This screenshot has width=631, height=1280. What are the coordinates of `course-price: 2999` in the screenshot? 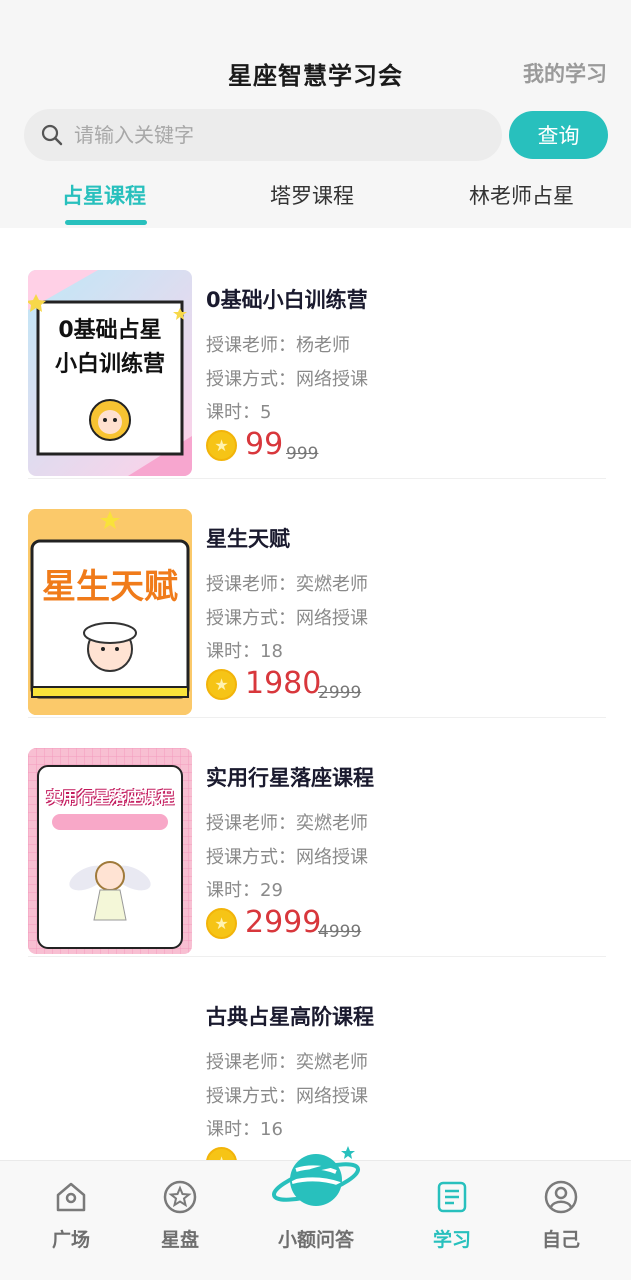 It's located at (283, 922).